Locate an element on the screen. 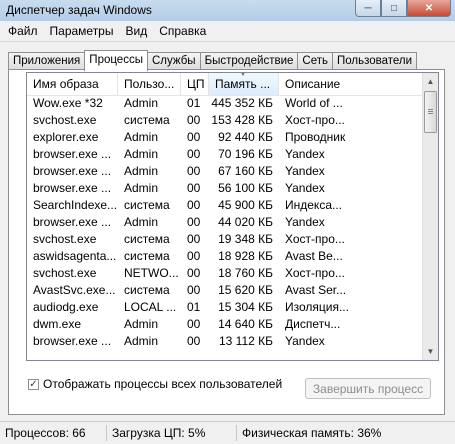 This screenshot has height=444, width=455. cell-memory: 67 160 КБ is located at coordinates (245, 171).